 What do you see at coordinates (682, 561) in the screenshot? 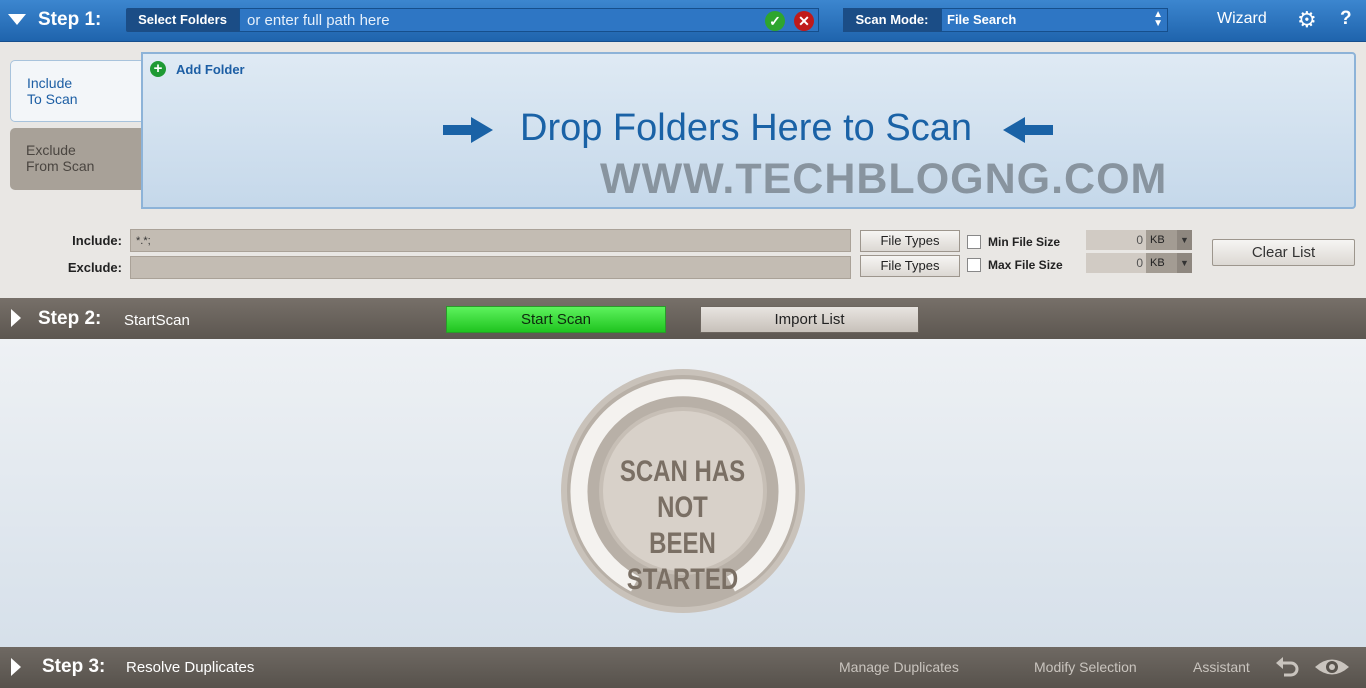
I see `scan-status-line2: BEEN STARTED` at bounding box center [682, 561].